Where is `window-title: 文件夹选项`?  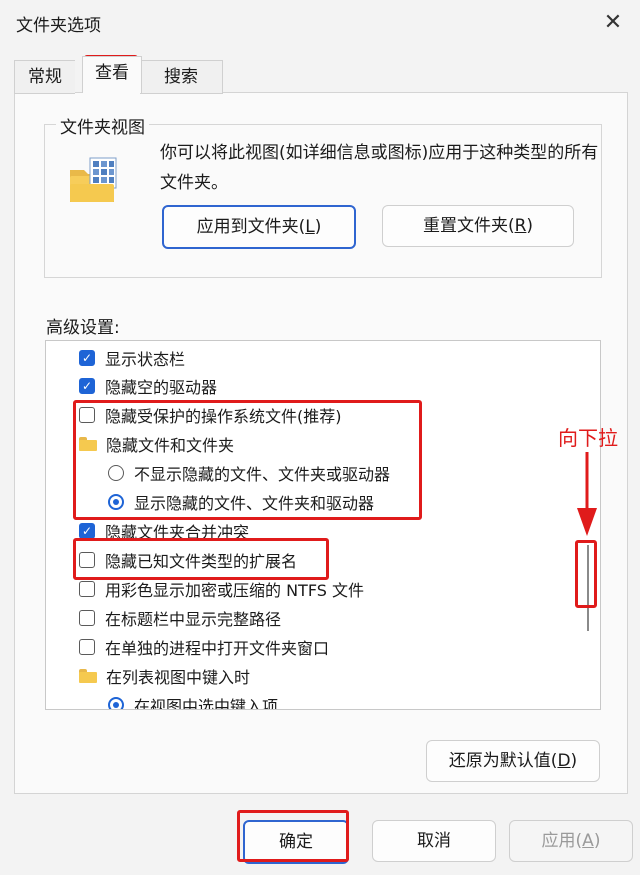 window-title: 文件夹选项 is located at coordinates (58, 26).